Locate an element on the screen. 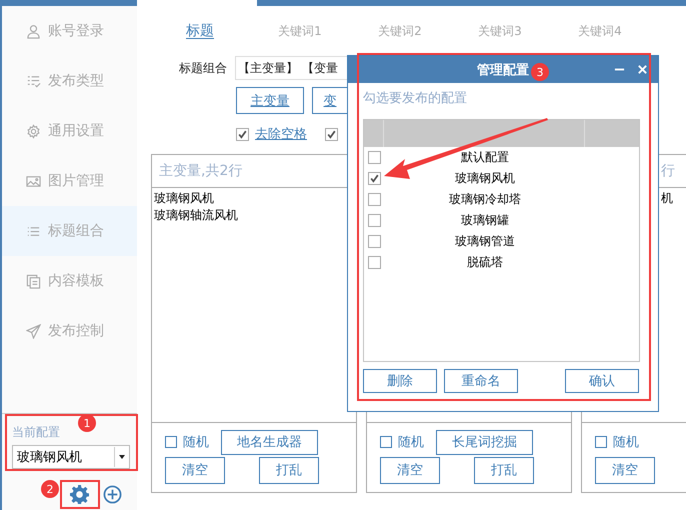 The width and height of the screenshot is (686, 510). sidebar-item: 通用设置 is located at coordinates (69, 131).